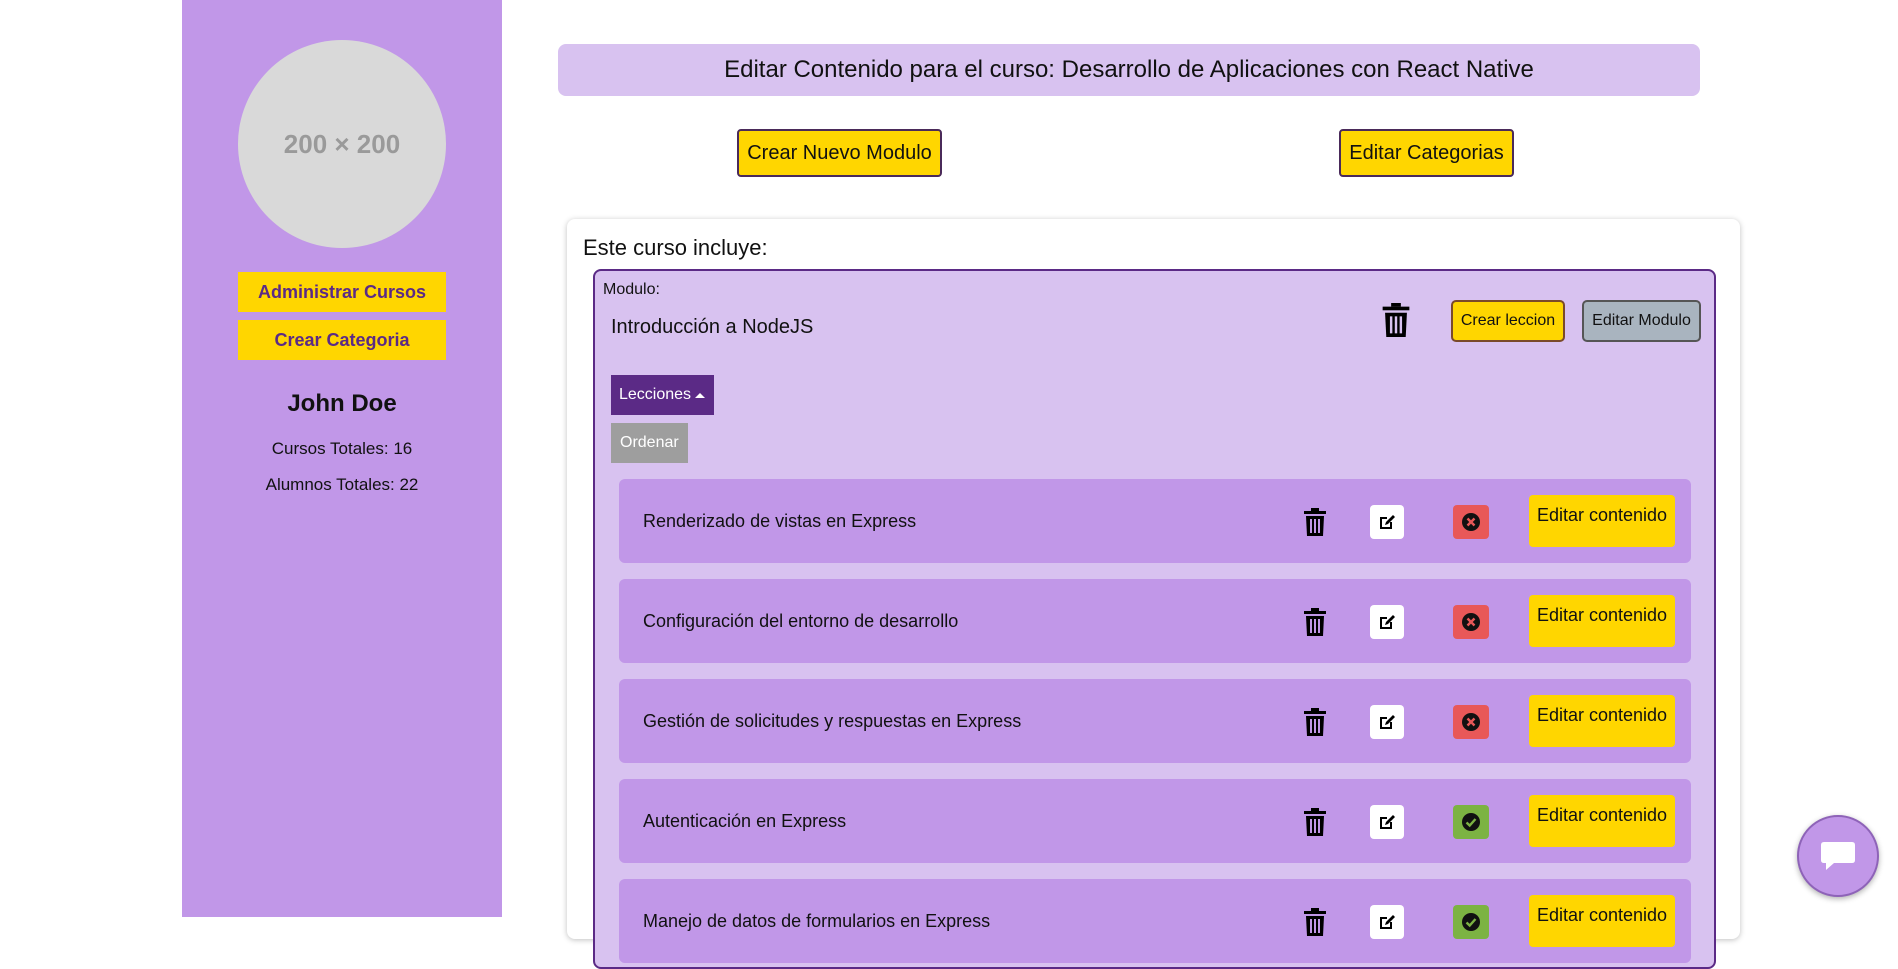 The width and height of the screenshot is (1898, 969). I want to click on course-includes-heading: Este curso incluye:, so click(675, 247).